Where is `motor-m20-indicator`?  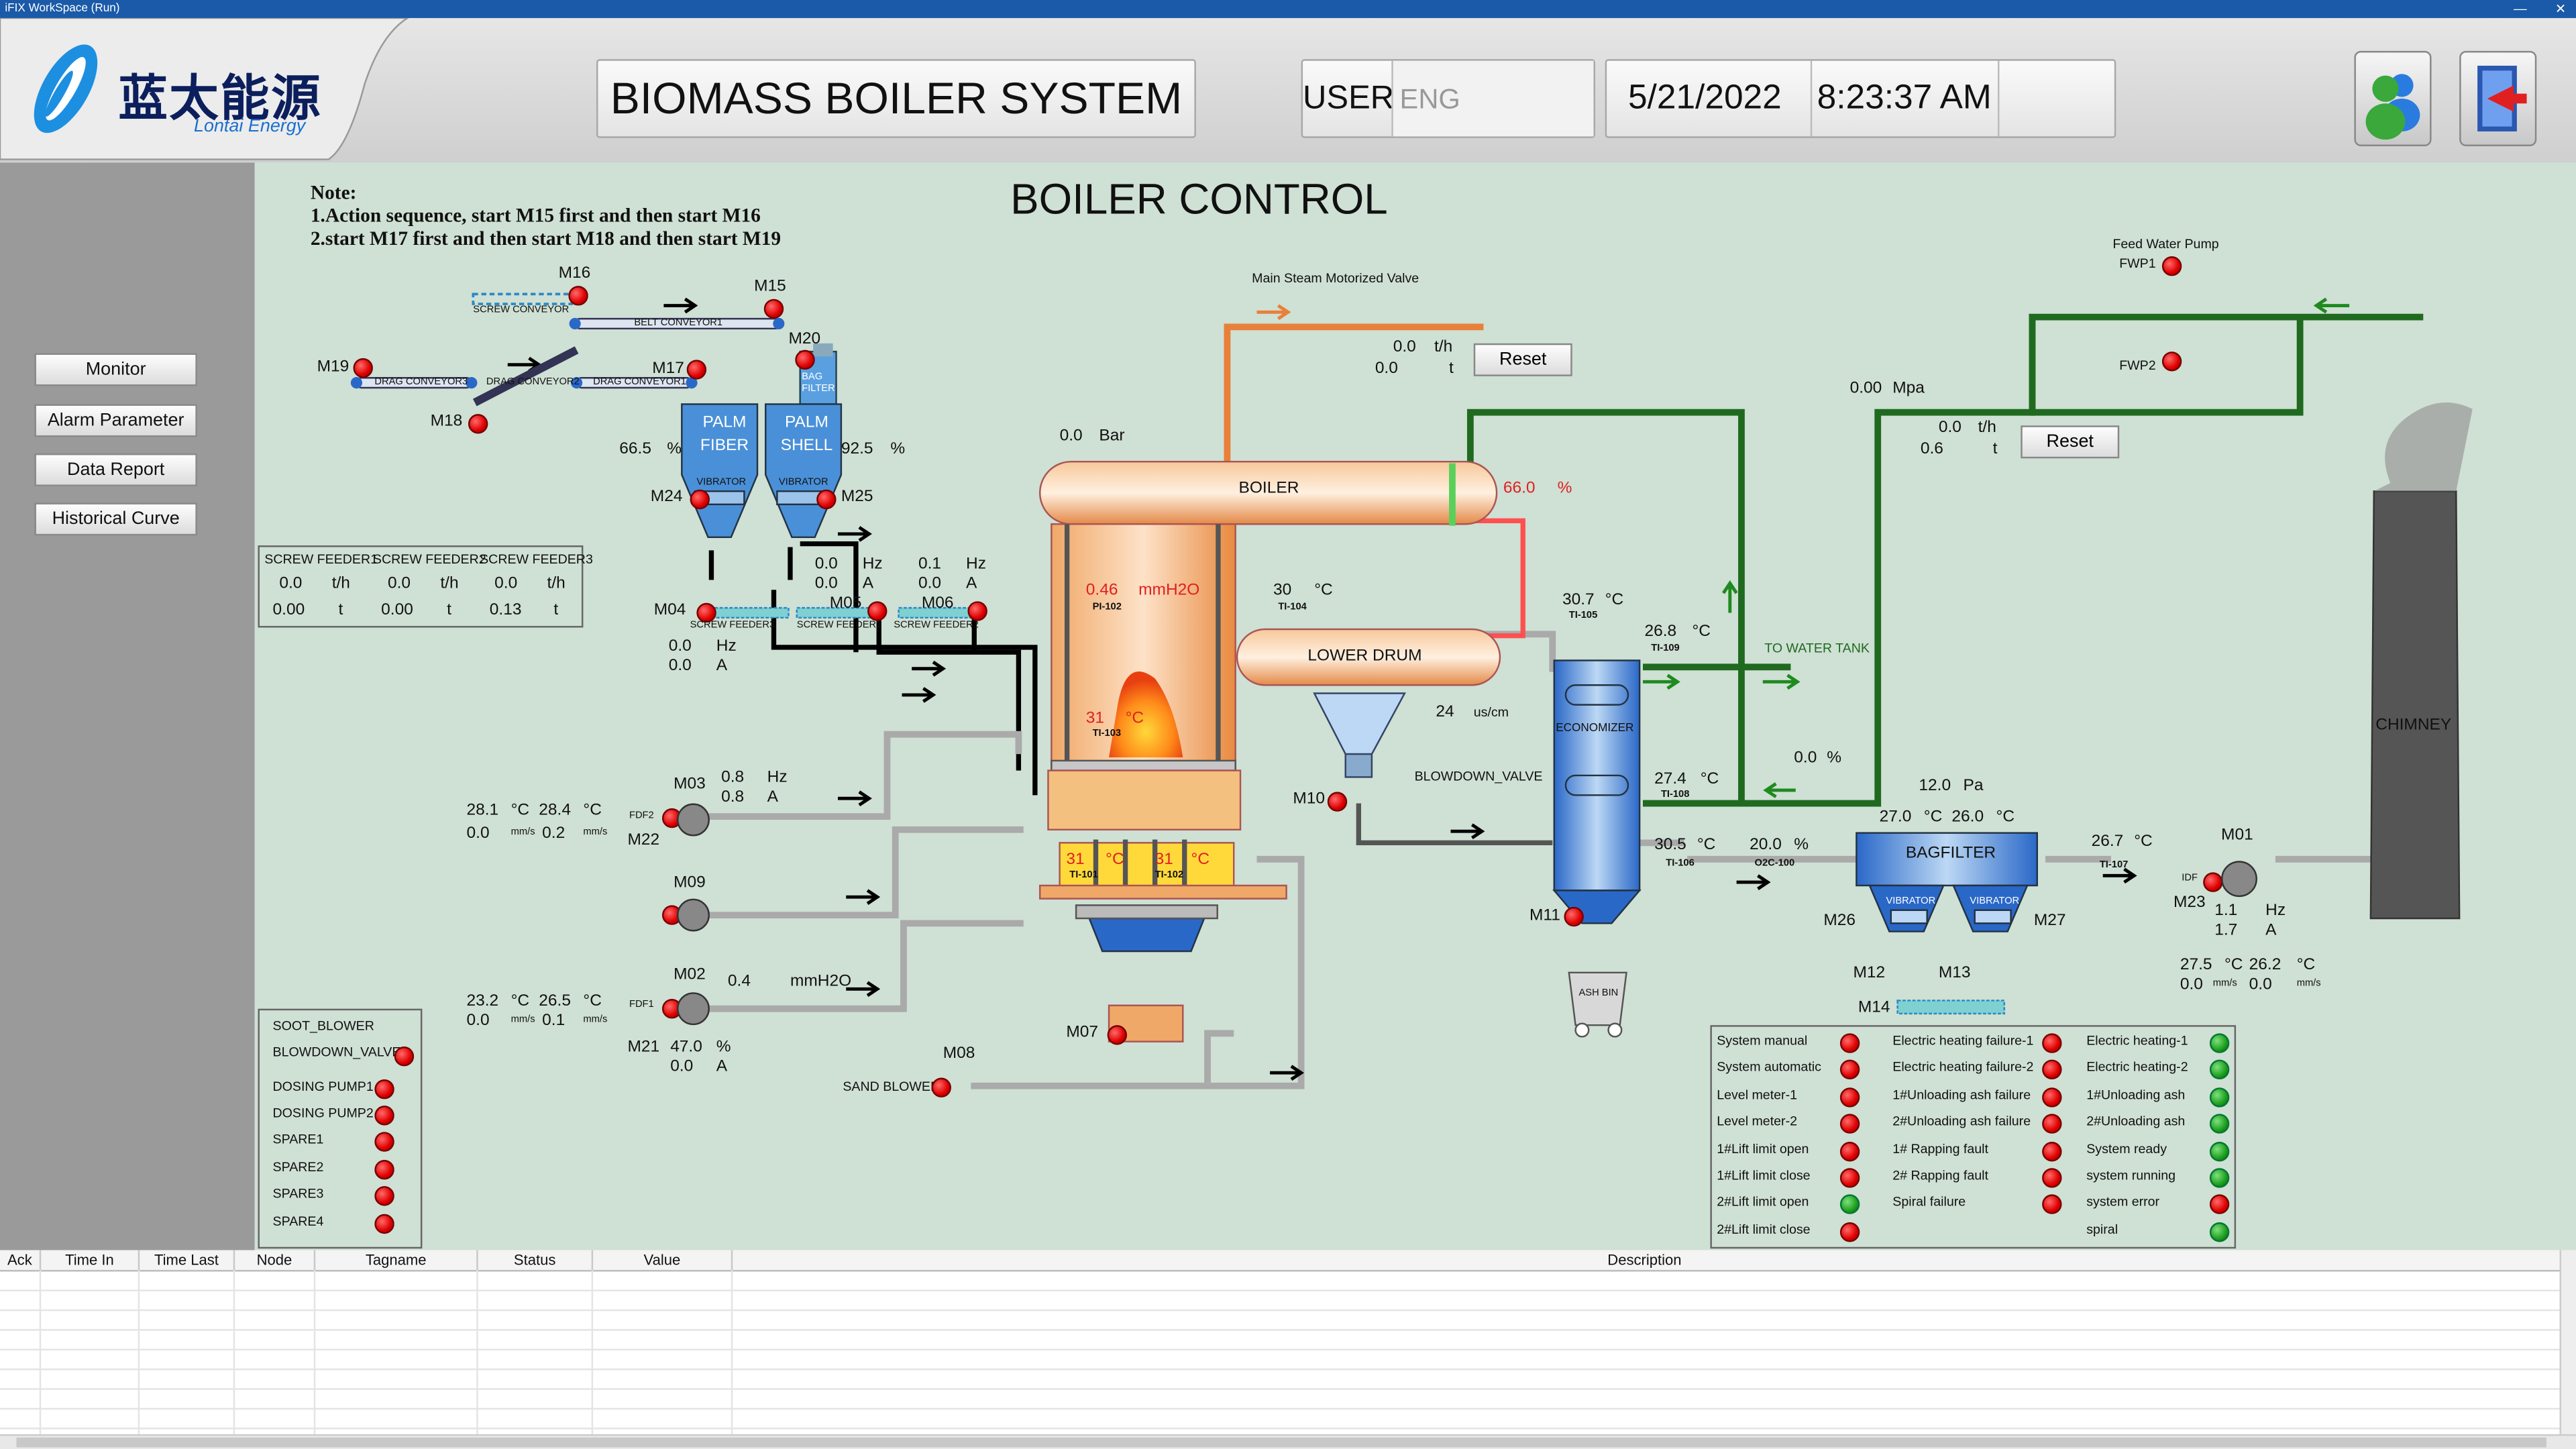 motor-m20-indicator is located at coordinates (805, 360).